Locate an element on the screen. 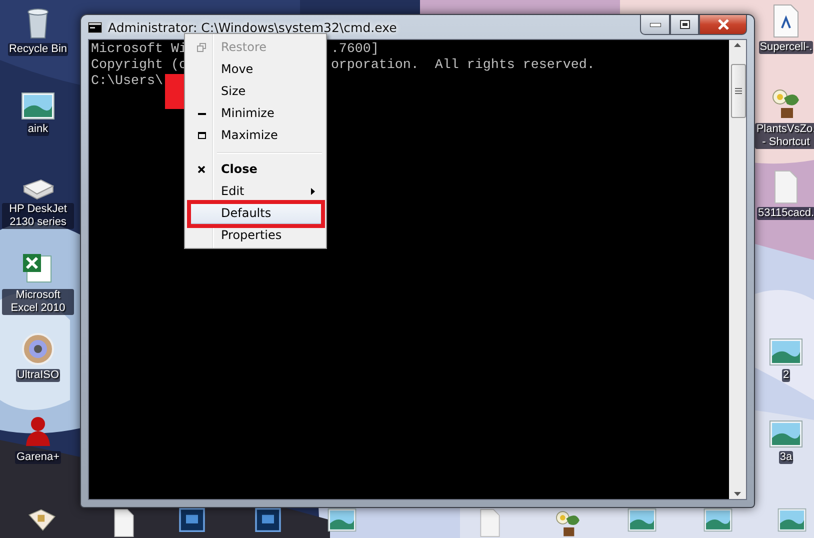  menu-item: Minimize is located at coordinates (255, 113).